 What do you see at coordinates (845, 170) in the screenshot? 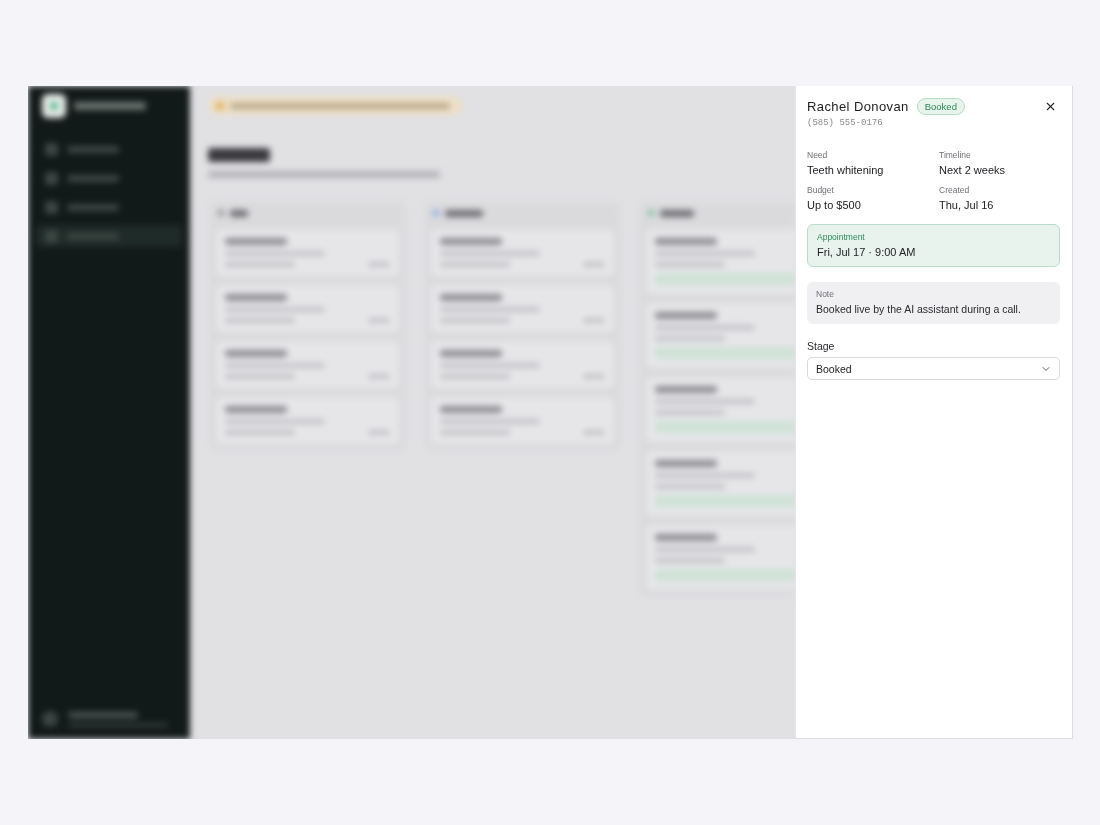
I see `field-value: Teeth whitening` at bounding box center [845, 170].